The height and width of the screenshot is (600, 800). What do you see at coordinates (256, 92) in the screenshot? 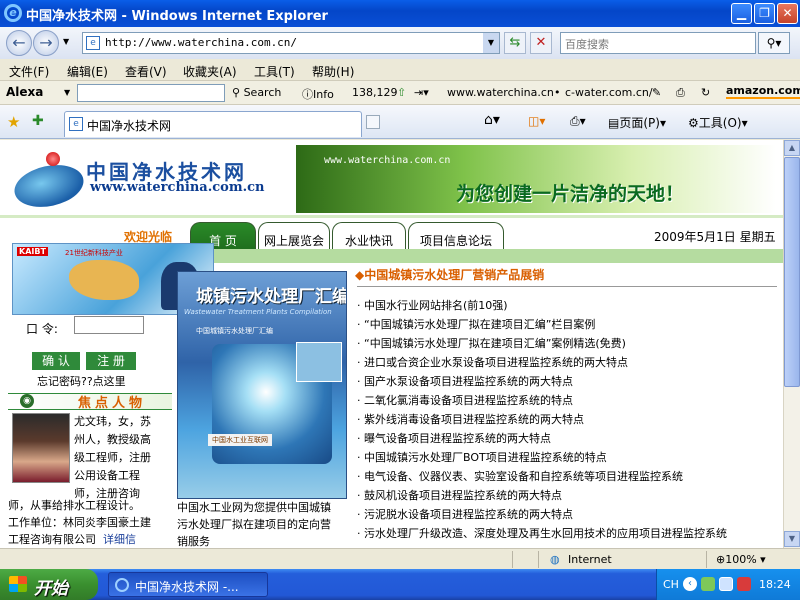
I see `alexa-search-button: ⚲ Search` at bounding box center [256, 92].